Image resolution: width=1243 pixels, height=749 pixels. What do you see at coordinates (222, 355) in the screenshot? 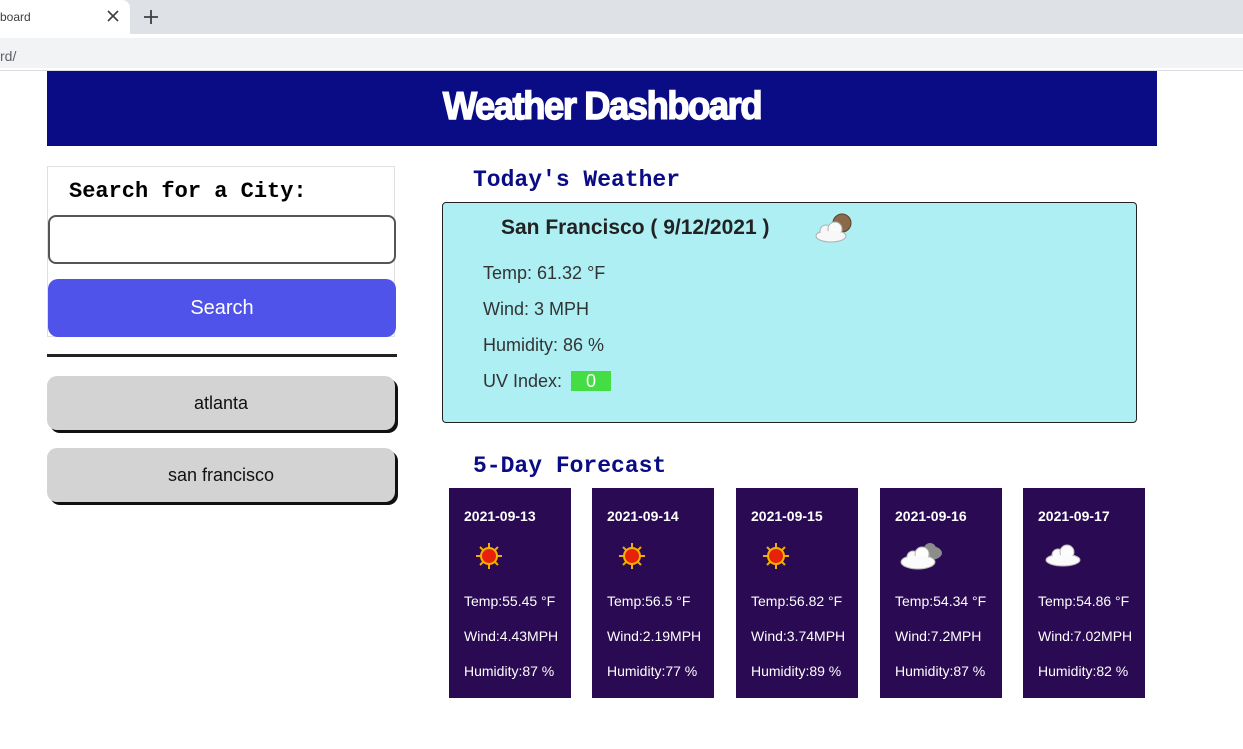
I see `divider` at bounding box center [222, 355].